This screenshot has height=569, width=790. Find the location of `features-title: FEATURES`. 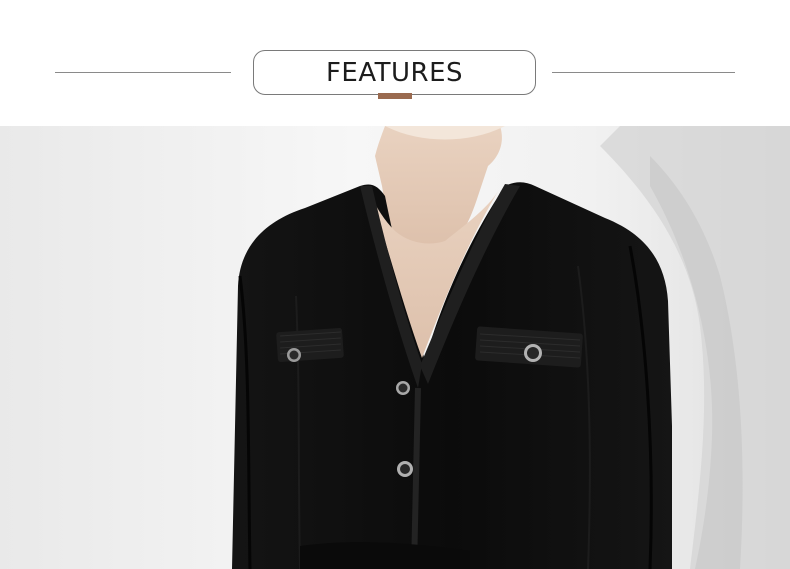

features-title: FEATURES is located at coordinates (394, 72).